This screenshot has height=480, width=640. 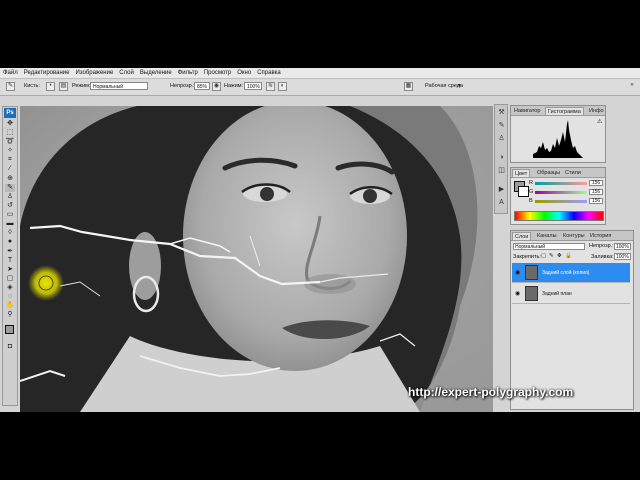 What do you see at coordinates (599, 121) in the screenshot?
I see `histogram-warning-icon: ⚠` at bounding box center [599, 121].